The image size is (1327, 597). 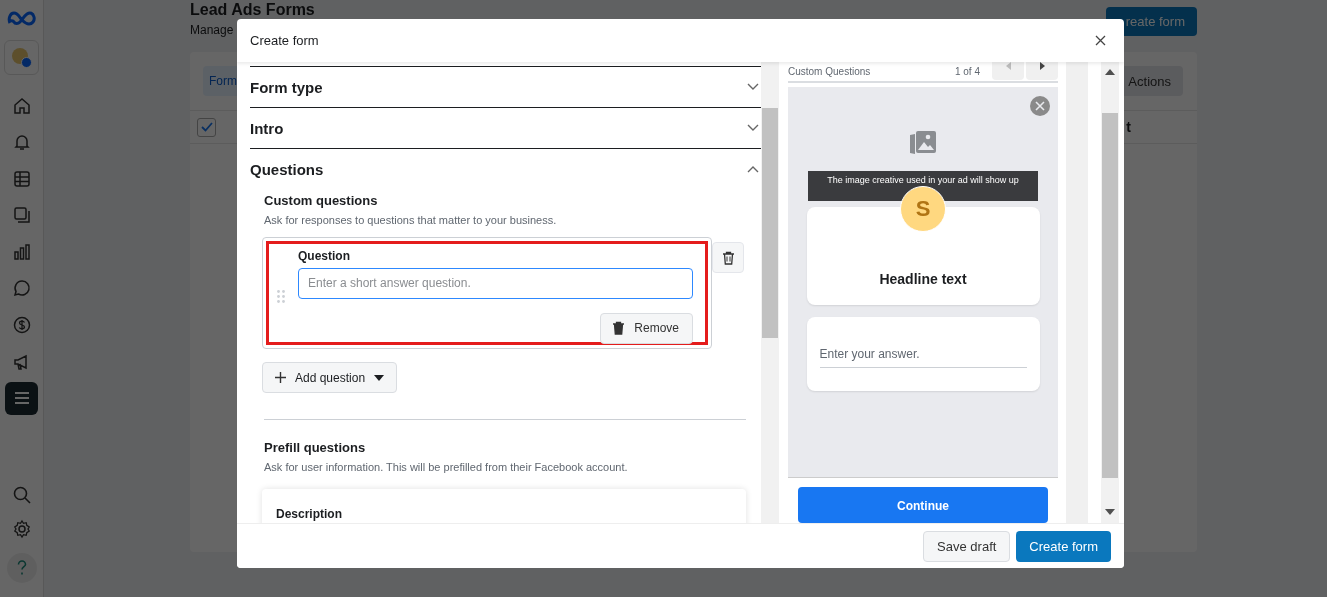 I want to click on section-description: Ask for responses to questions that matter to your business., so click(x=411, y=220).